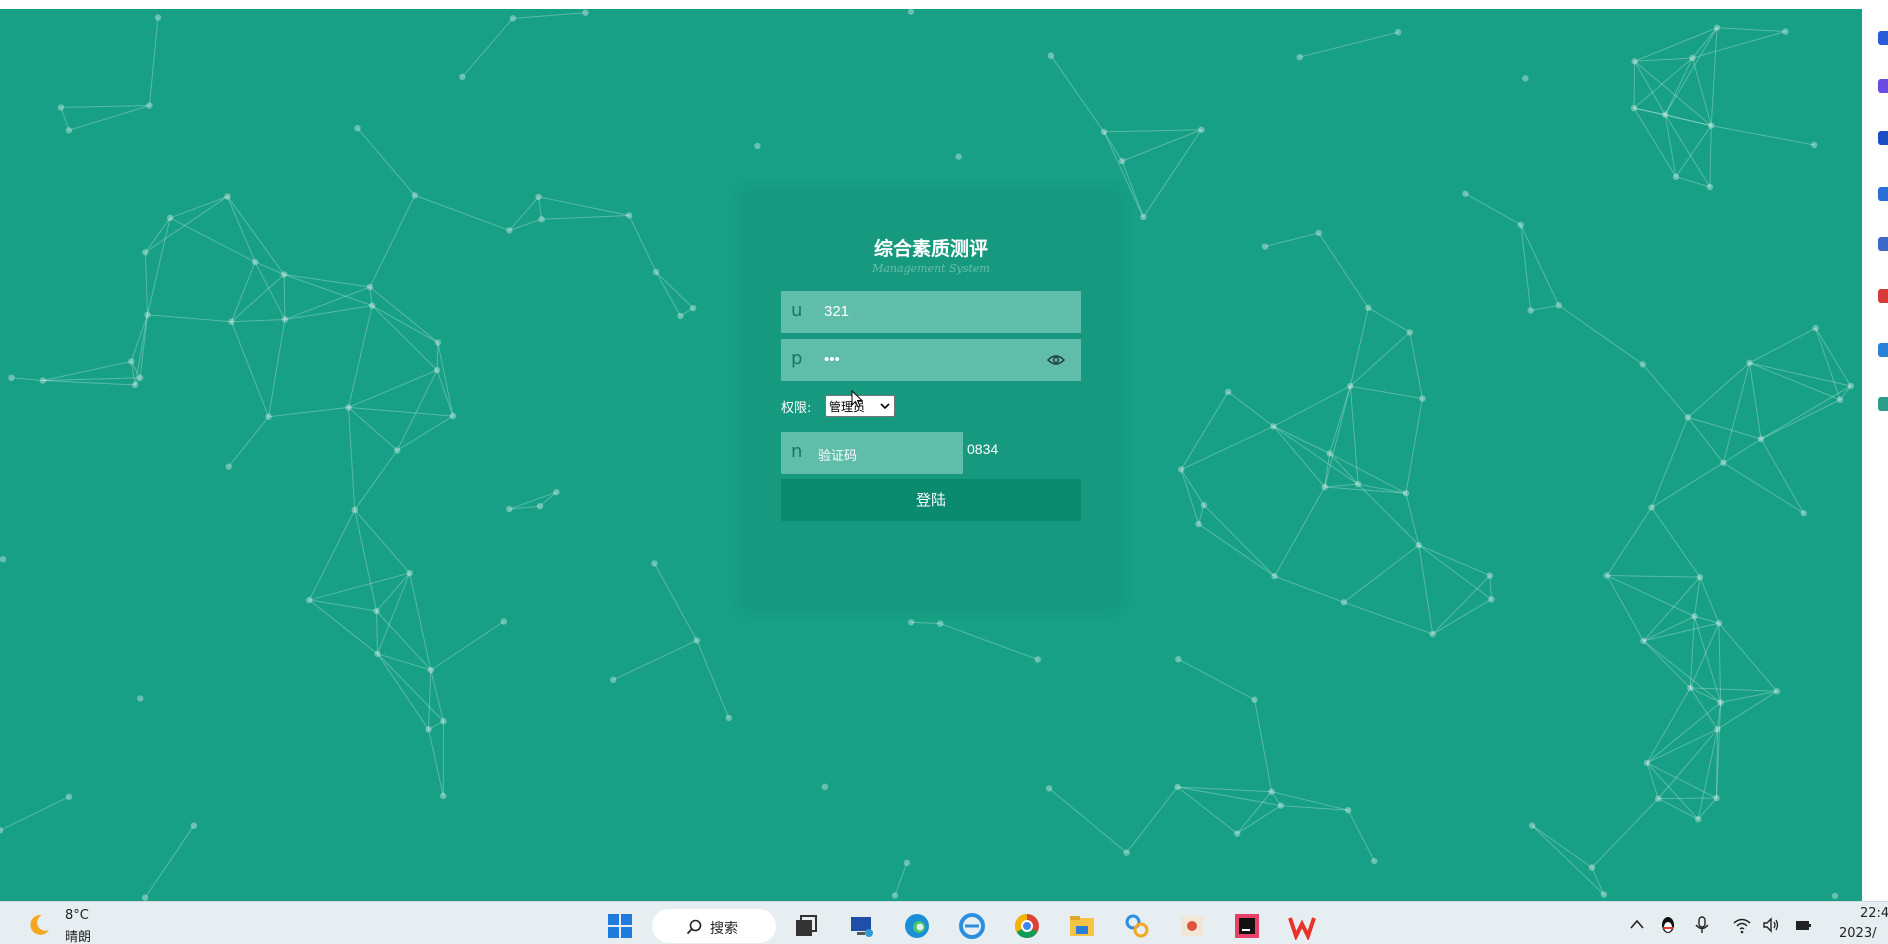 The height and width of the screenshot is (944, 1888). Describe the element at coordinates (1803, 925) in the screenshot. I see `battery-icon` at that location.